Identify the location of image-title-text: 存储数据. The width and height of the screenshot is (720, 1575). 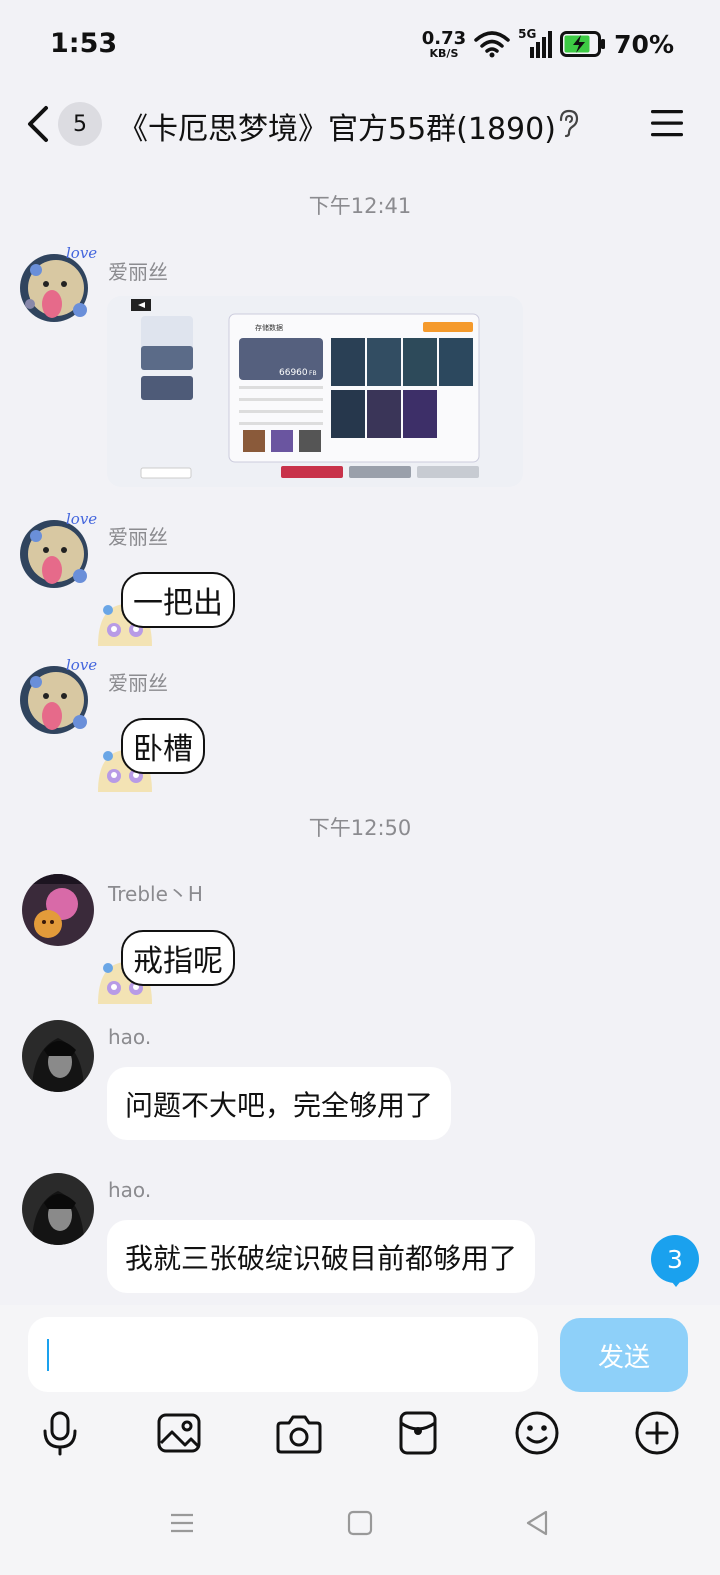
(269, 327).